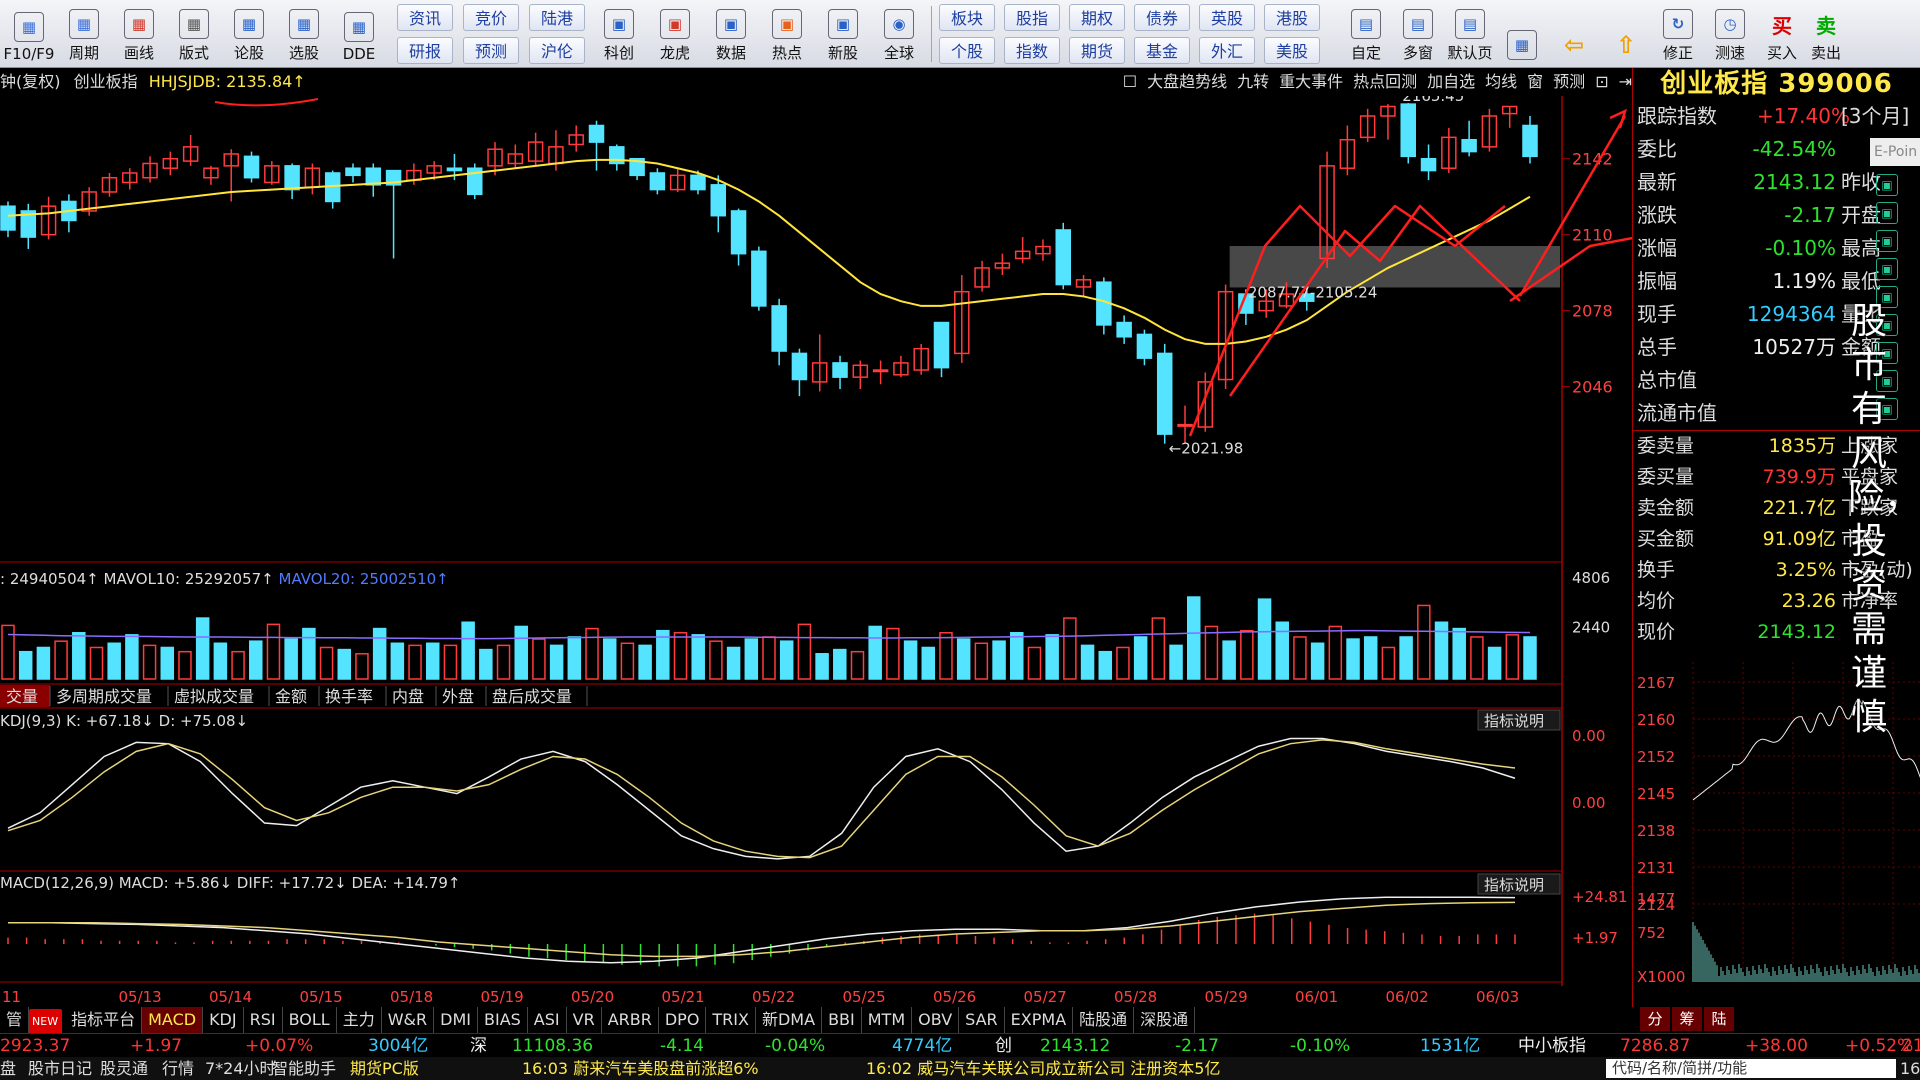  What do you see at coordinates (1522, 34) in the screenshot?
I see `toolbar-btn-color-blocks: ▦` at bounding box center [1522, 34].